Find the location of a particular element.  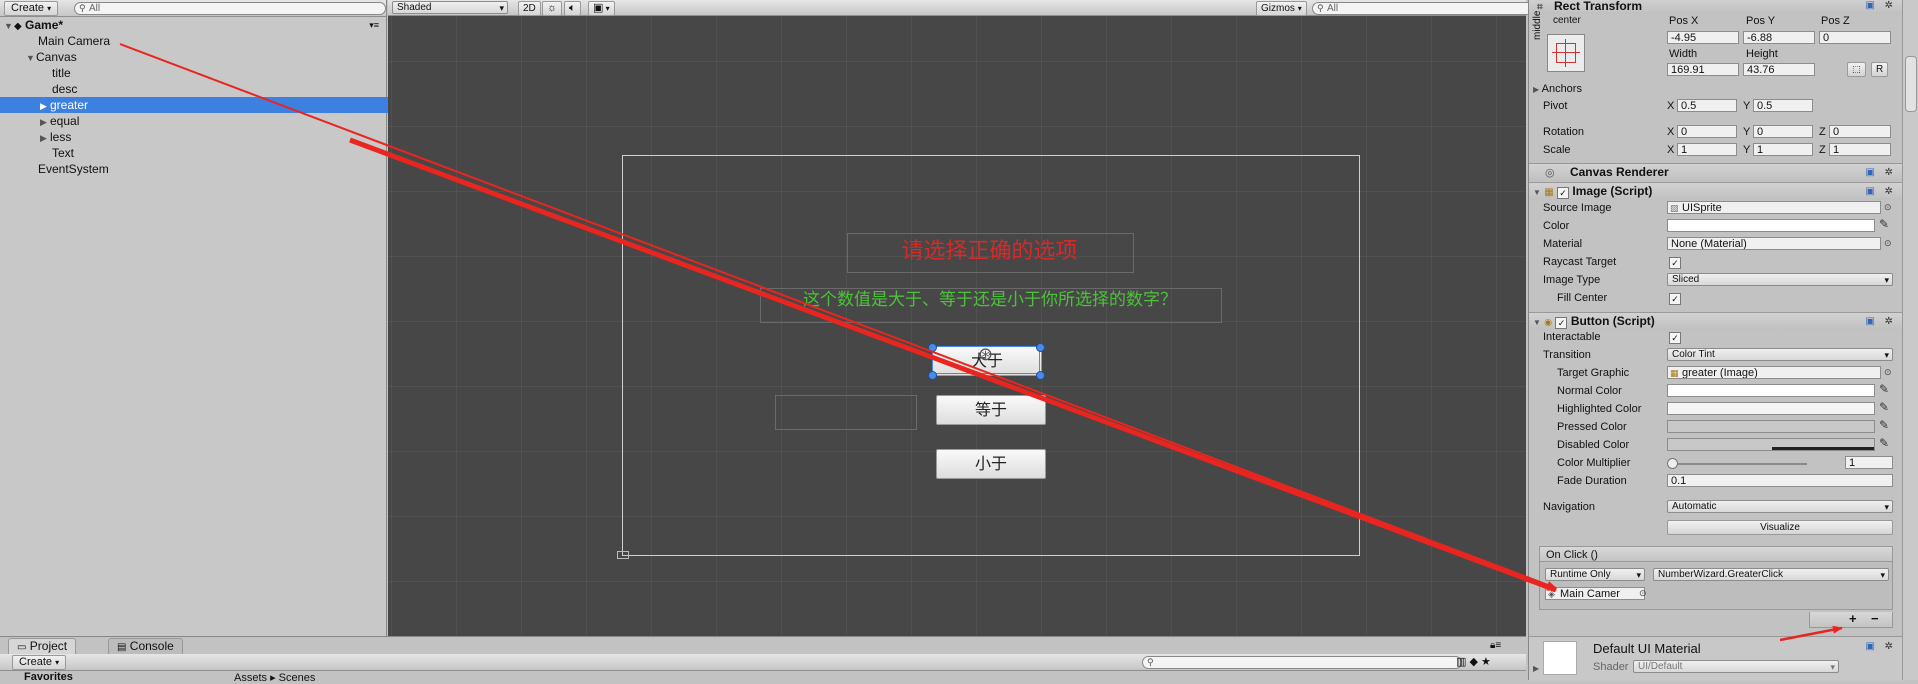

rotation-x-field: 0 is located at coordinates (1707, 131).